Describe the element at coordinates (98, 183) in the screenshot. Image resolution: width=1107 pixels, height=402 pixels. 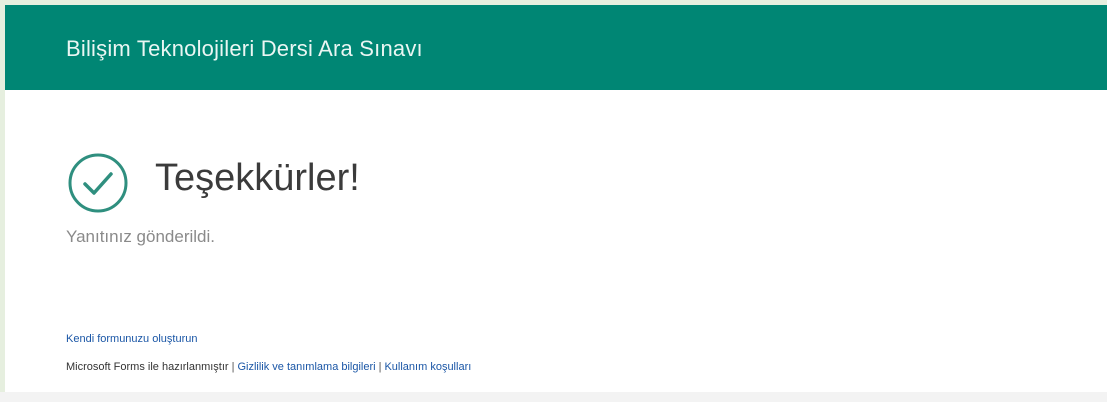
I see `check-circle-icon` at that location.